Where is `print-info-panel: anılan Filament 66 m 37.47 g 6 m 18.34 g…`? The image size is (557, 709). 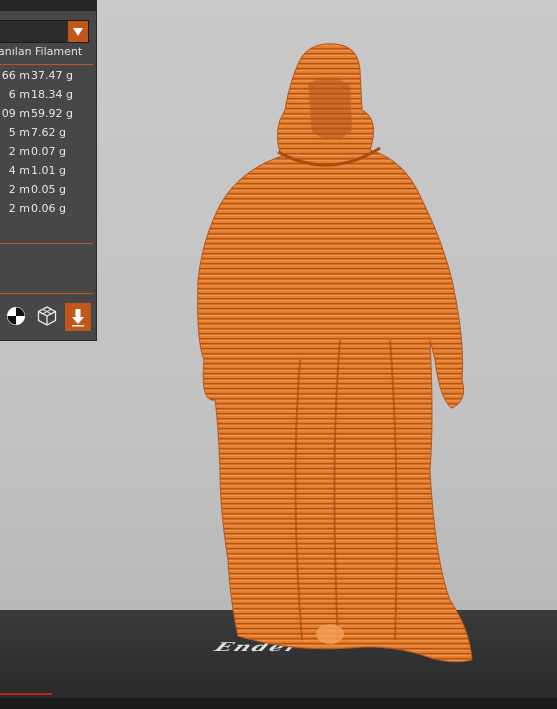
print-info-panel: anılan Filament 66 m 37.47 g 6 m 18.34 g… is located at coordinates (48, 170).